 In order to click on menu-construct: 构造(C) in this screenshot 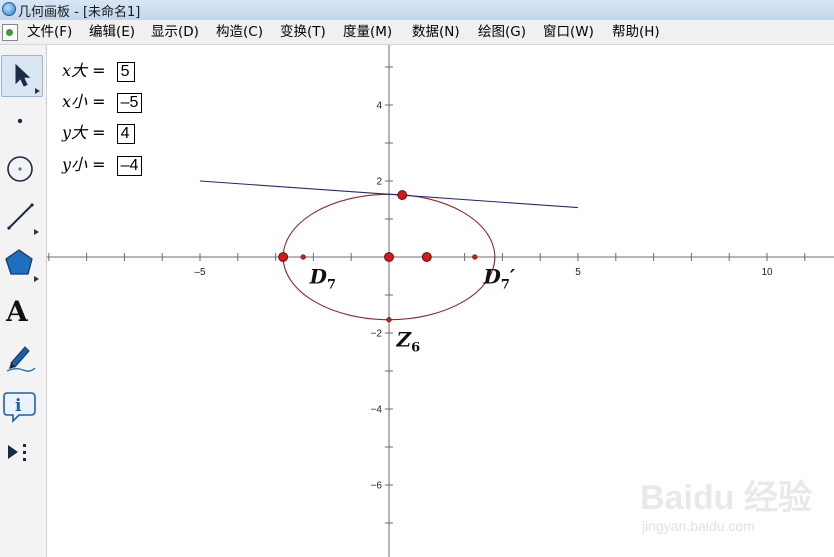, I will do `click(239, 32)`.